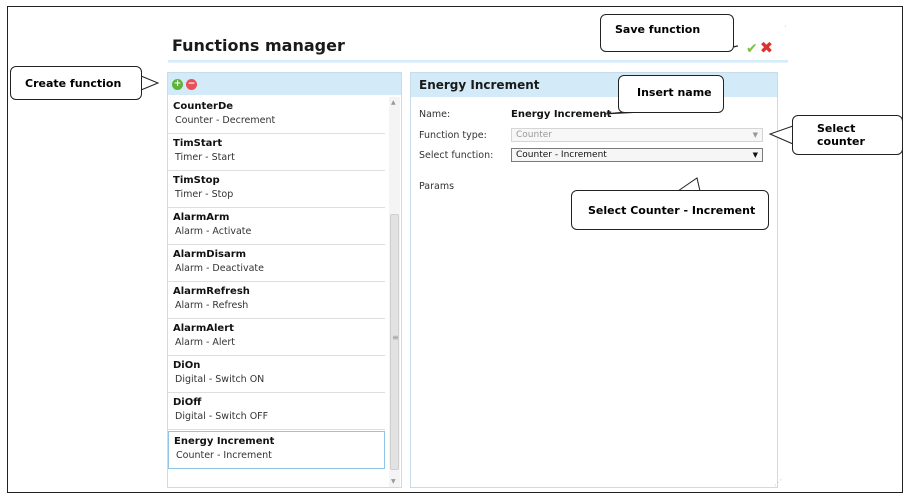 This screenshot has height=498, width=906. I want to click on callout-select-counter: Select counter, so click(847, 135).